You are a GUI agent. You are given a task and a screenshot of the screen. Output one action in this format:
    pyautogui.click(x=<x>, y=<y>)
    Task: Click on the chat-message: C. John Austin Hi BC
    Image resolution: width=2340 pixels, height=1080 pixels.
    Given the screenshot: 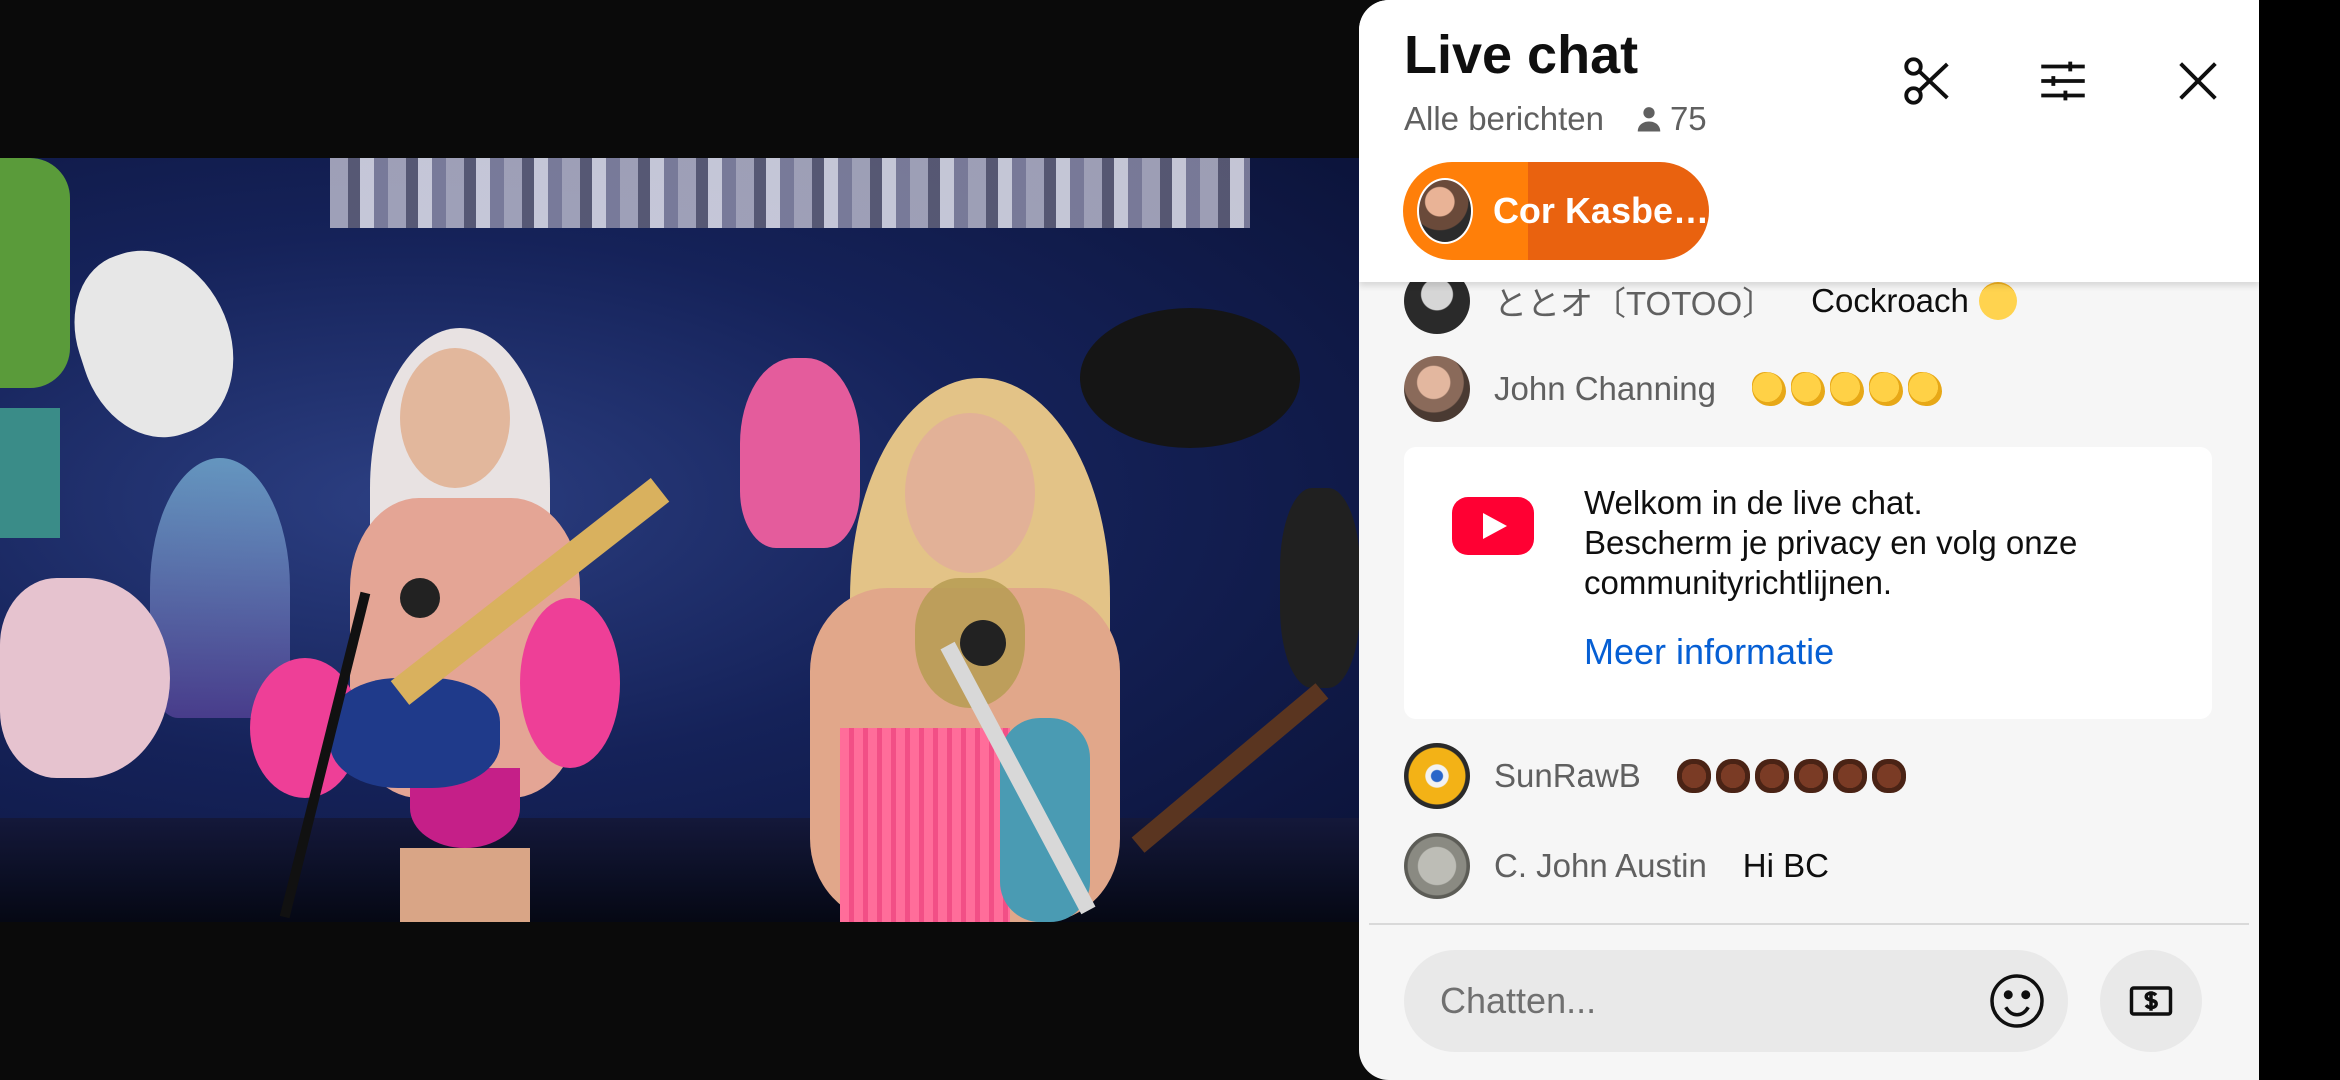 What is the action you would take?
    pyautogui.click(x=1616, y=866)
    